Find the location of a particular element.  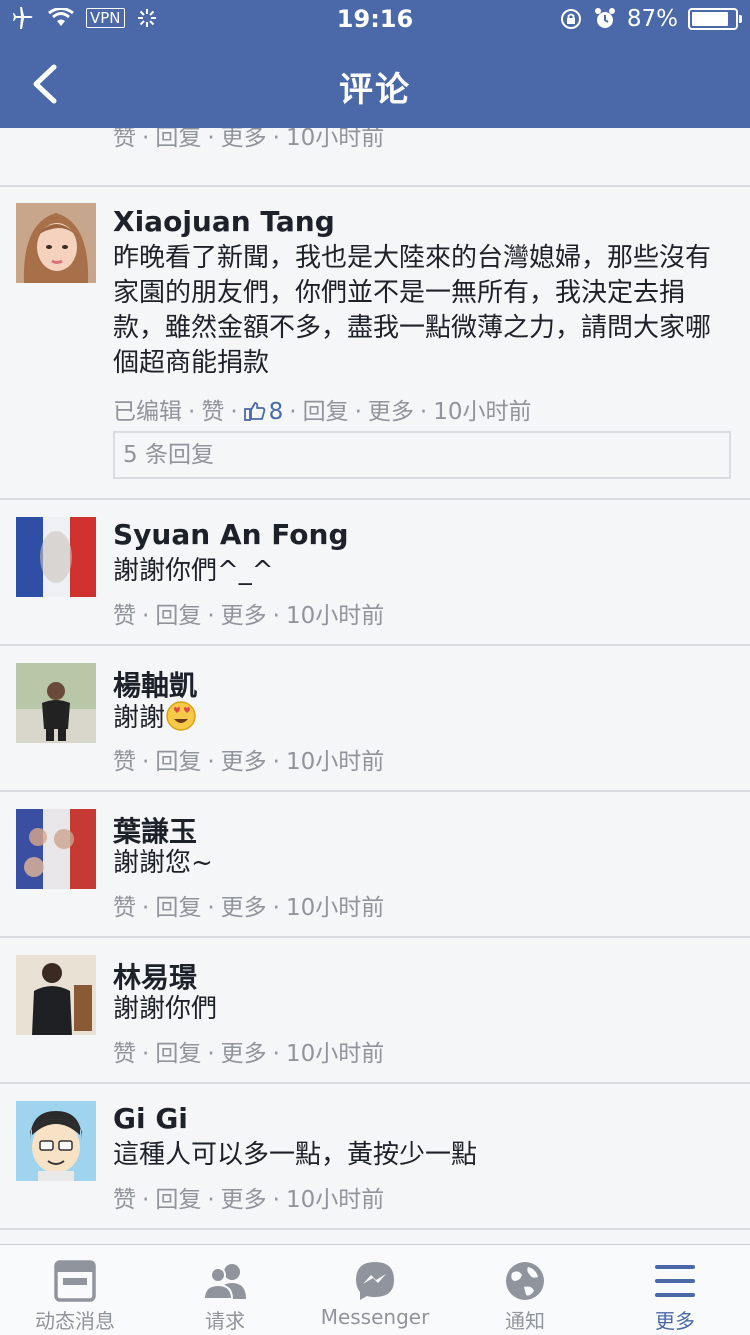

tab-news-feed: 动态消息 is located at coordinates (75, 1290).